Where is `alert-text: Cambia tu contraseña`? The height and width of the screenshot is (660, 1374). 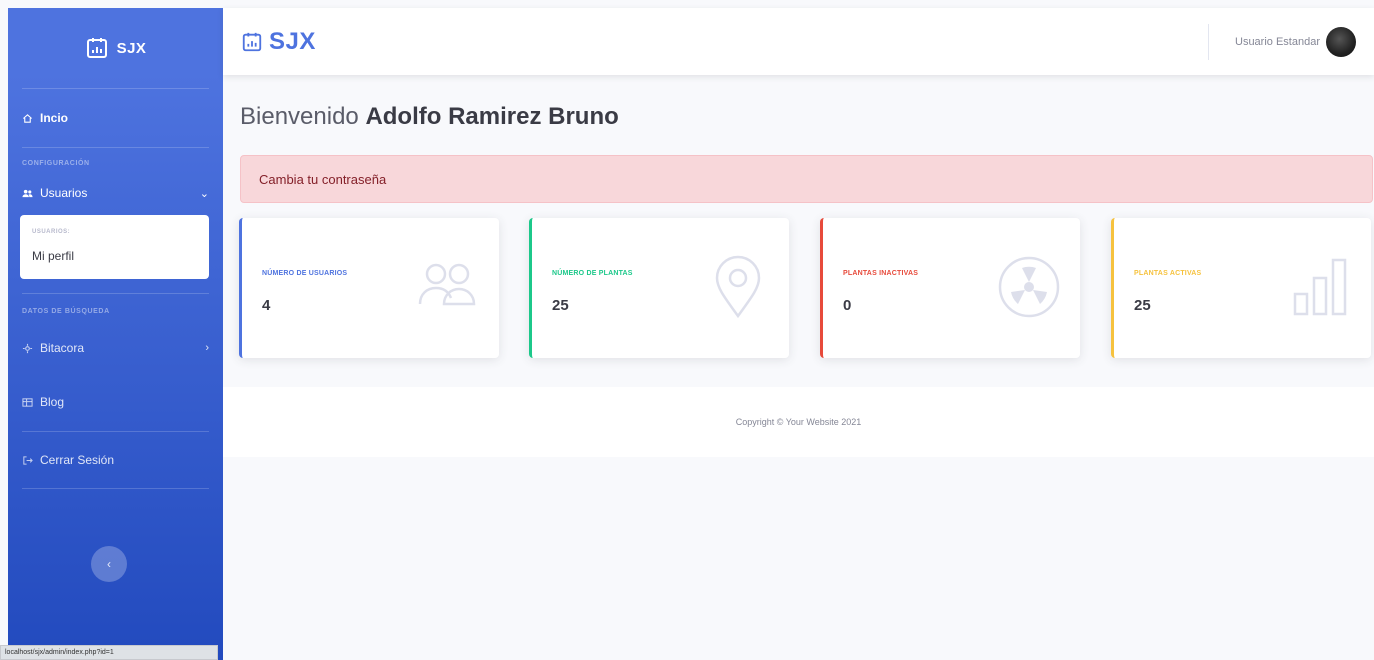 alert-text: Cambia tu contraseña is located at coordinates (323, 179).